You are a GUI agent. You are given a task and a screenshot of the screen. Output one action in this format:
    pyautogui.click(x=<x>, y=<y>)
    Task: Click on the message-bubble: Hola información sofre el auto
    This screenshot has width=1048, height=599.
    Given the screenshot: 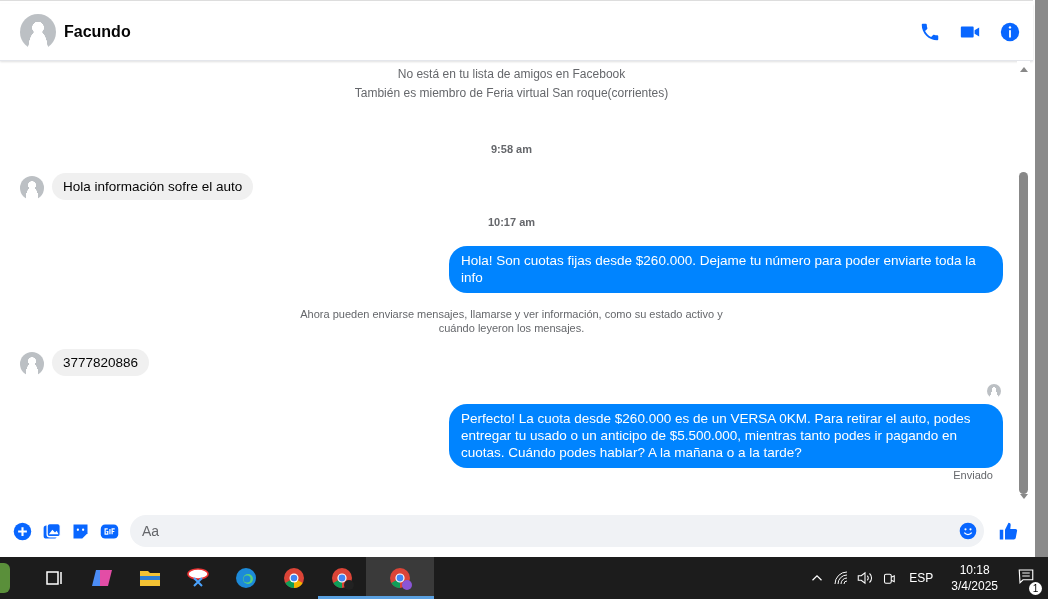 What is the action you would take?
    pyautogui.click(x=153, y=186)
    